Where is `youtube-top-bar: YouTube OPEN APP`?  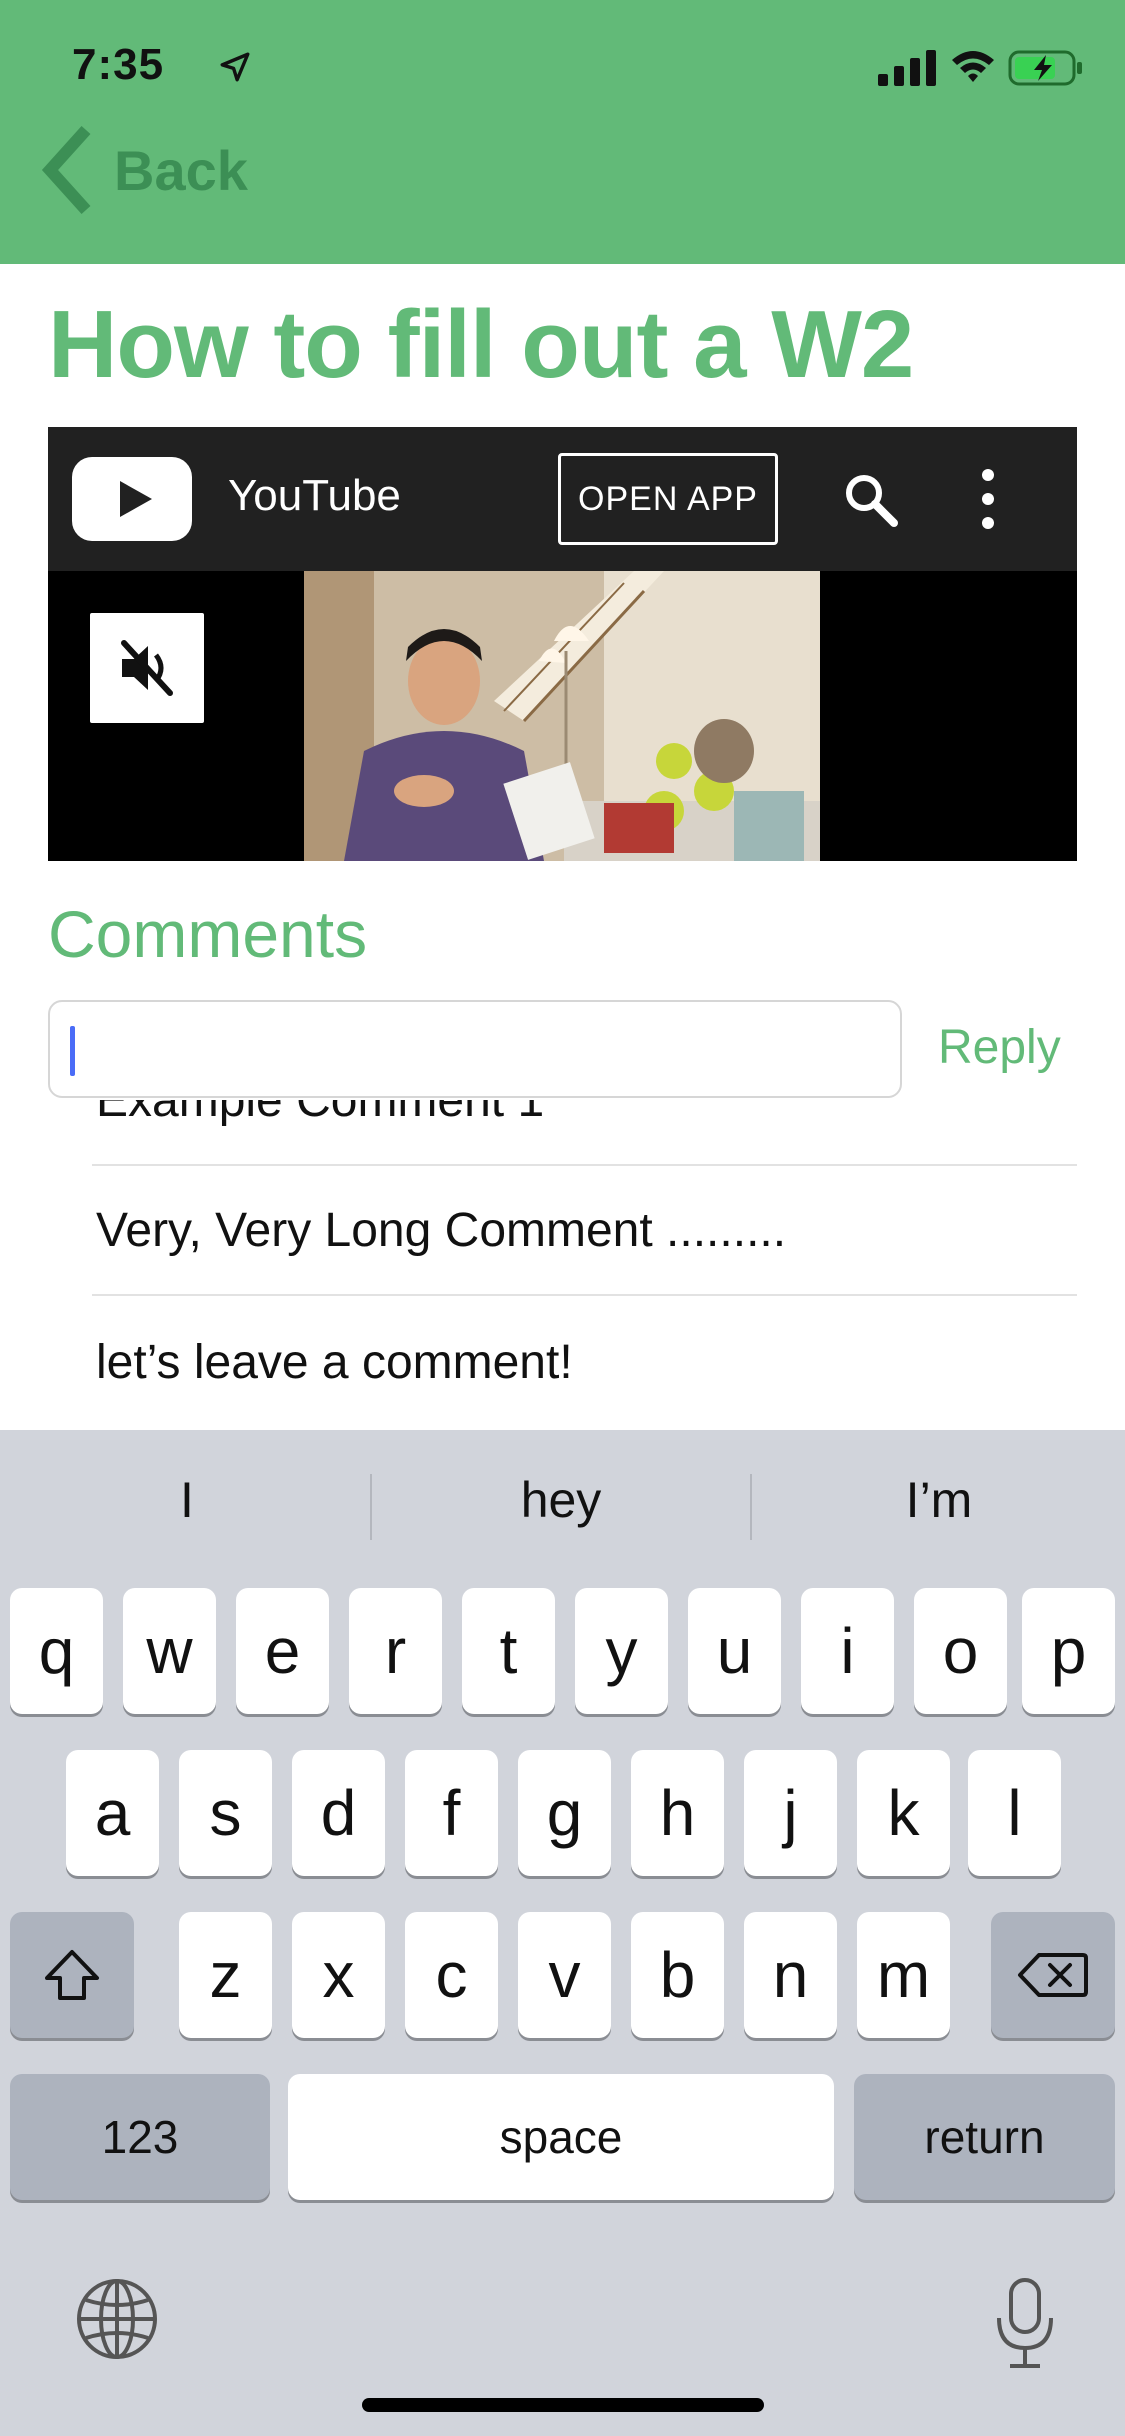
youtube-top-bar: YouTube OPEN APP is located at coordinates (562, 499).